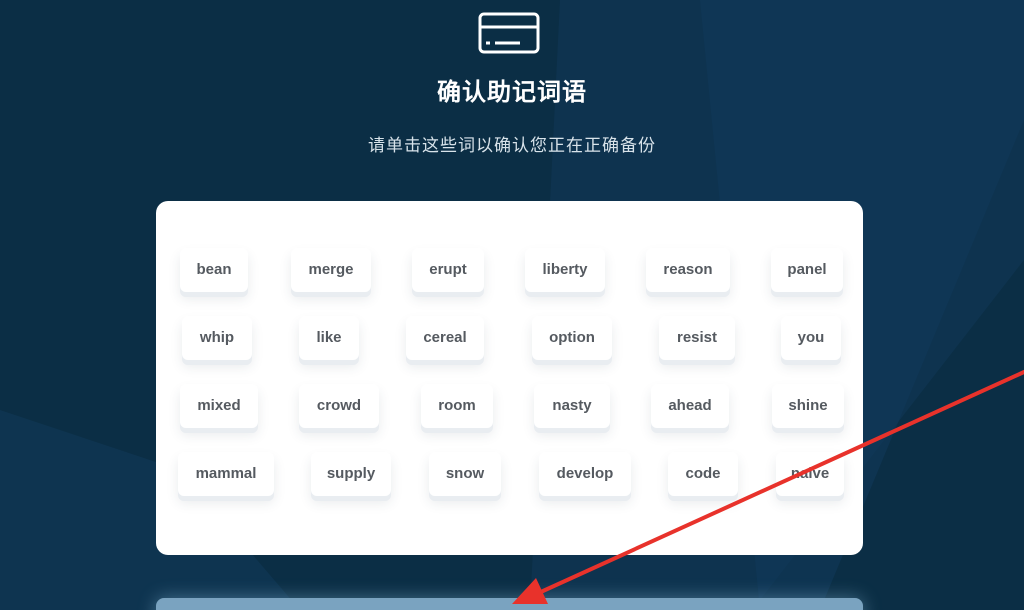 The height and width of the screenshot is (610, 1024). I want to click on word-button: like, so click(329, 338).